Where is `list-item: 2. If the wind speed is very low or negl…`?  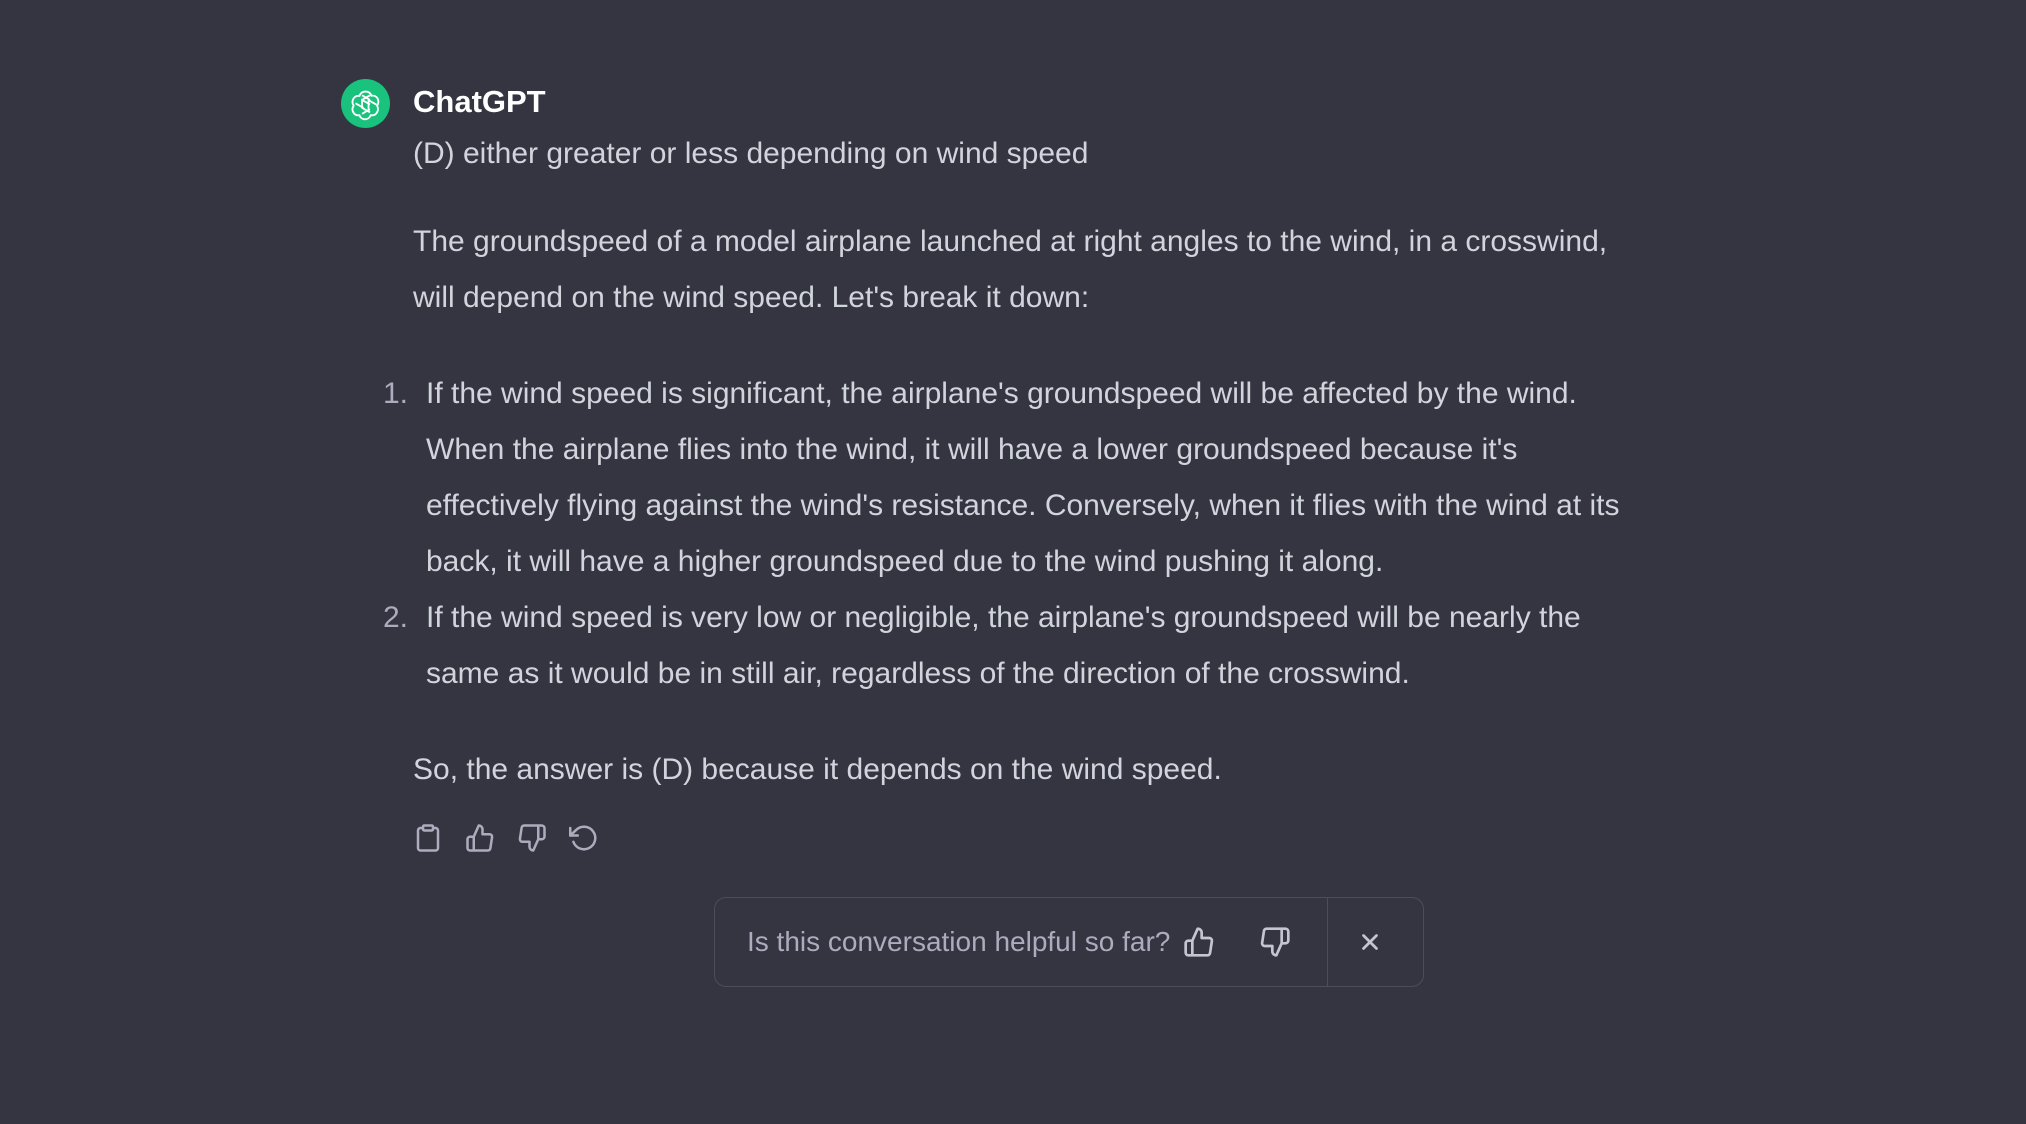 list-item: 2. If the wind speed is very low or negl… is located at coordinates (1013, 646).